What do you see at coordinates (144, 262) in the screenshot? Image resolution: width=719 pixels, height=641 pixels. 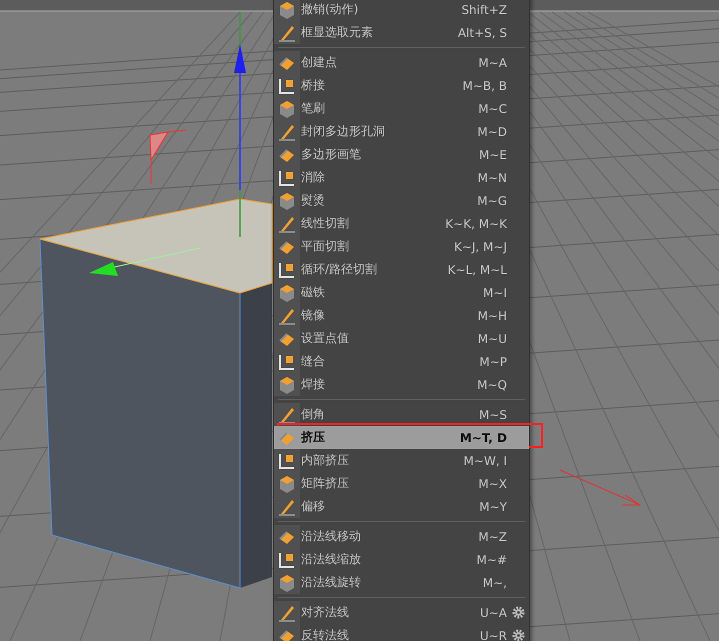 I see `horizontal-axis-arrow` at bounding box center [144, 262].